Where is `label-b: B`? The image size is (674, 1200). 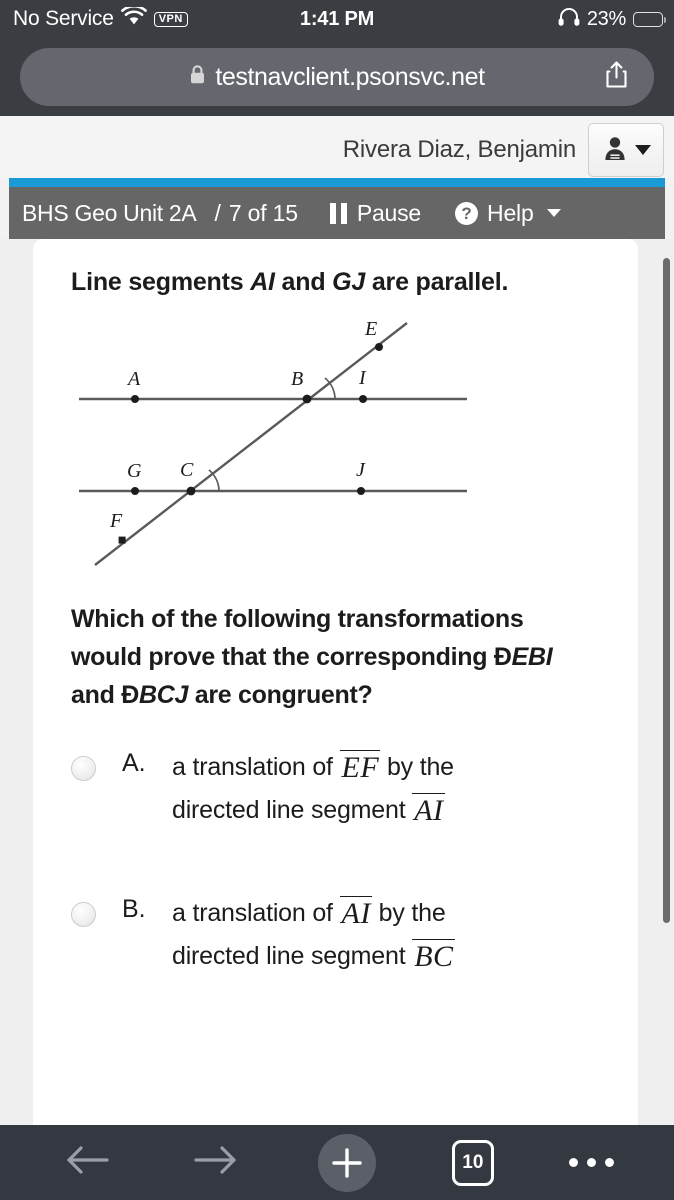
label-b: B is located at coordinates (297, 379).